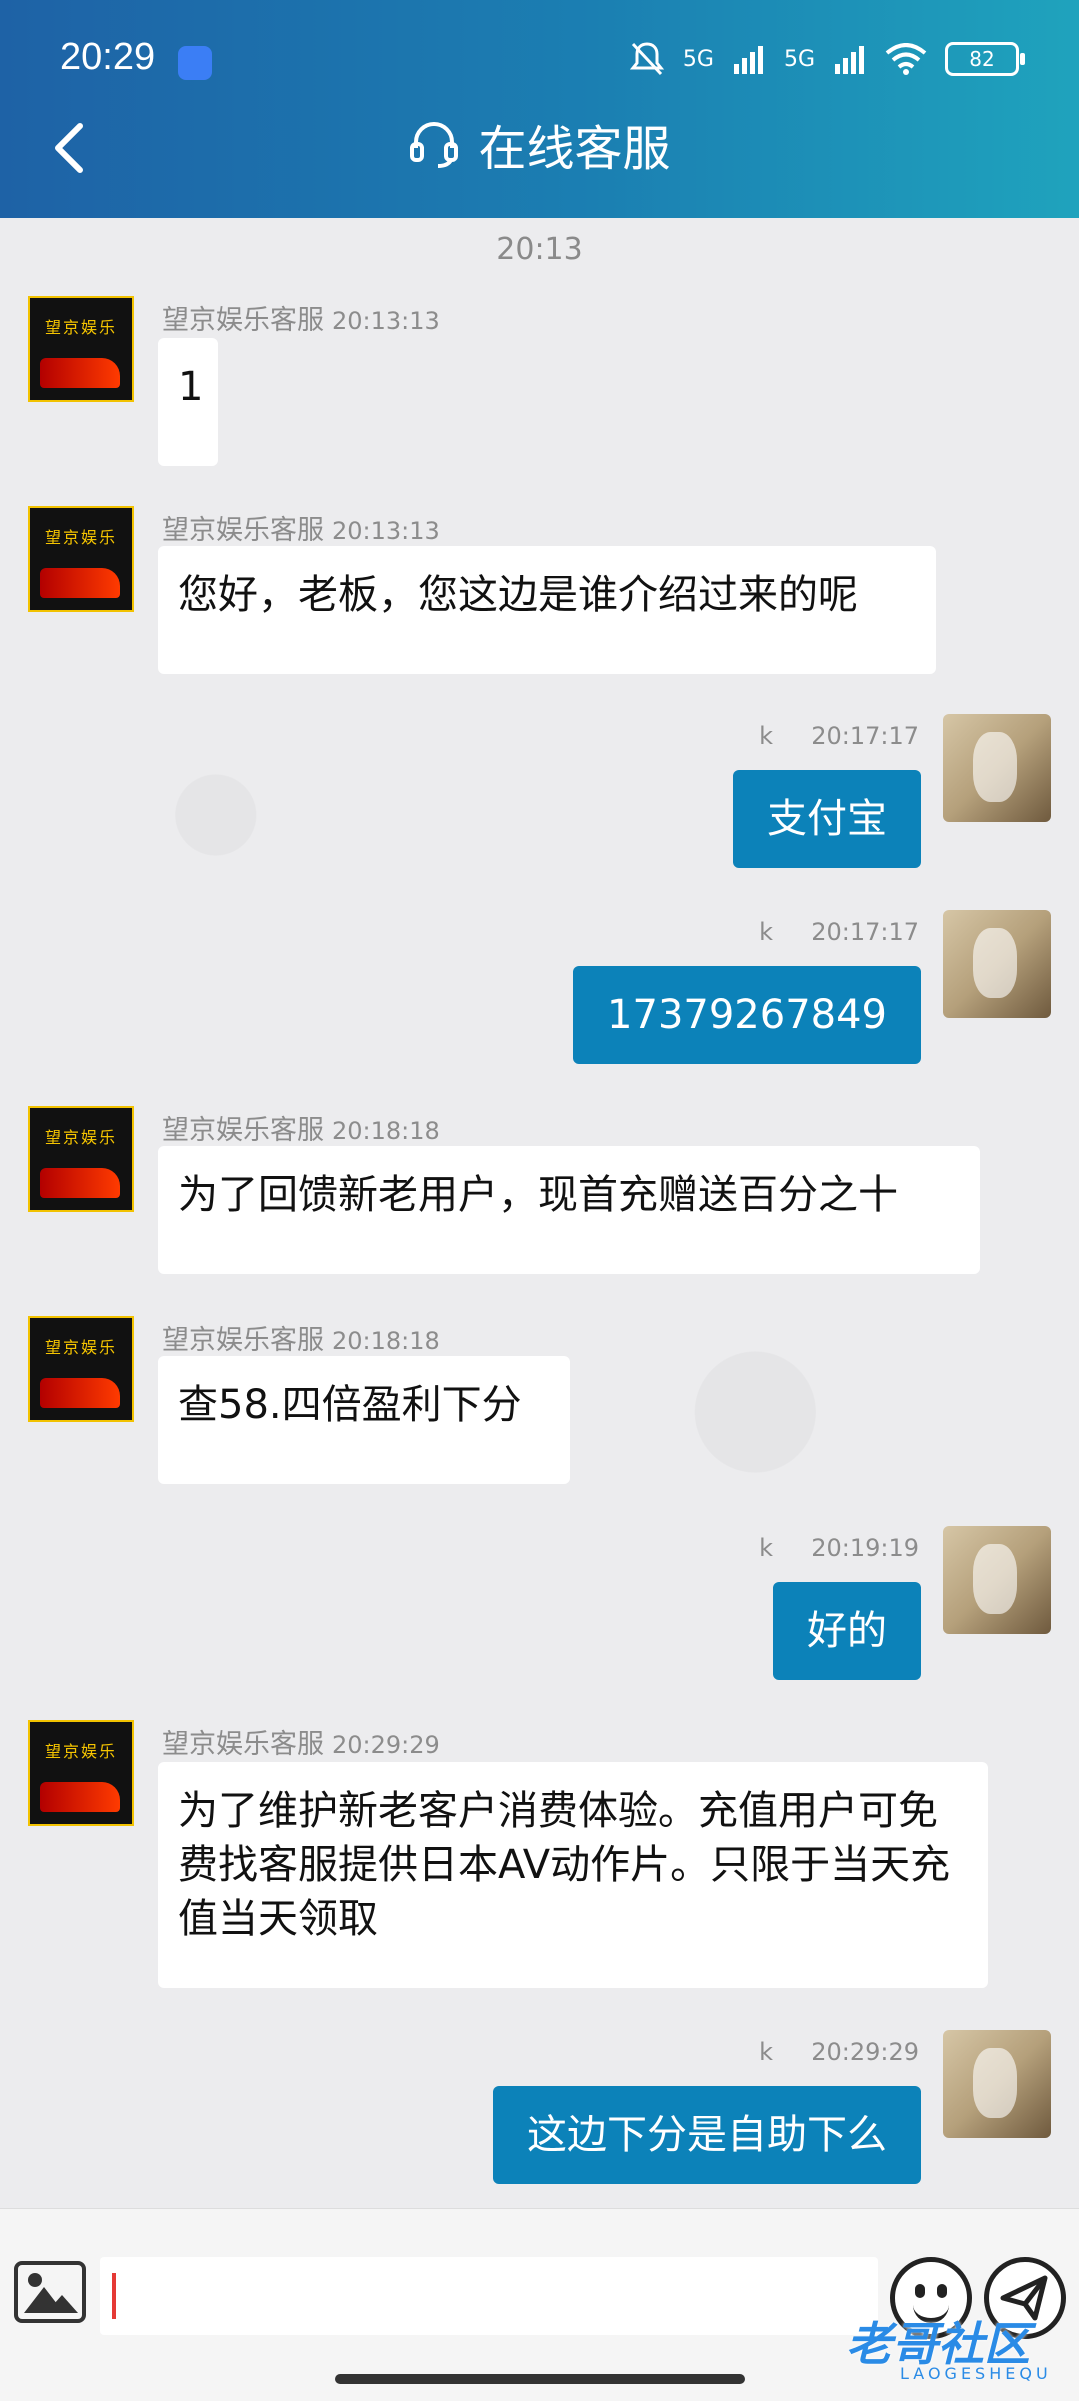 This screenshot has height=2401, width=1079. I want to click on message-bubble-incoming: 1, so click(188, 402).